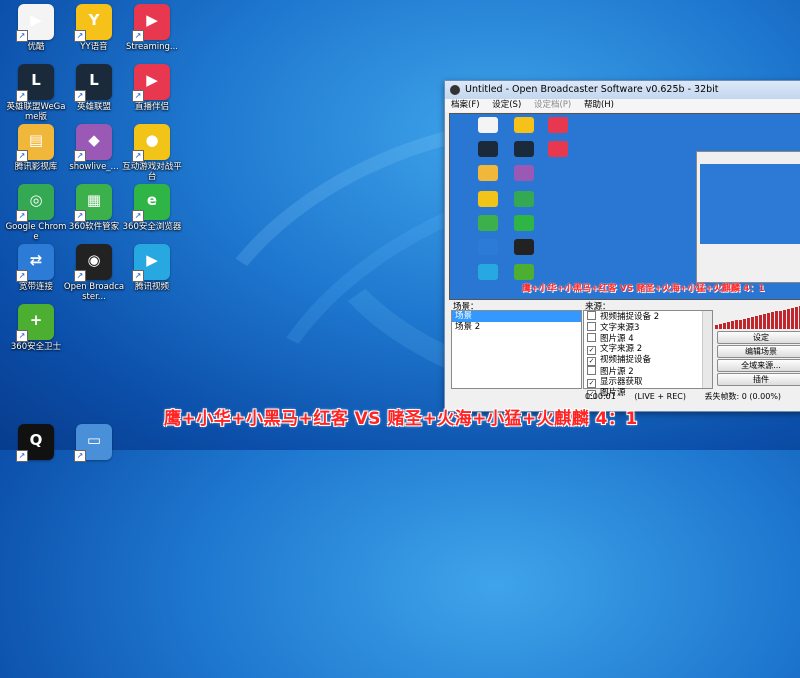 This screenshot has height=678, width=800. I want to click on desktop-shortcut: ▭ ↗, so click(94, 443).